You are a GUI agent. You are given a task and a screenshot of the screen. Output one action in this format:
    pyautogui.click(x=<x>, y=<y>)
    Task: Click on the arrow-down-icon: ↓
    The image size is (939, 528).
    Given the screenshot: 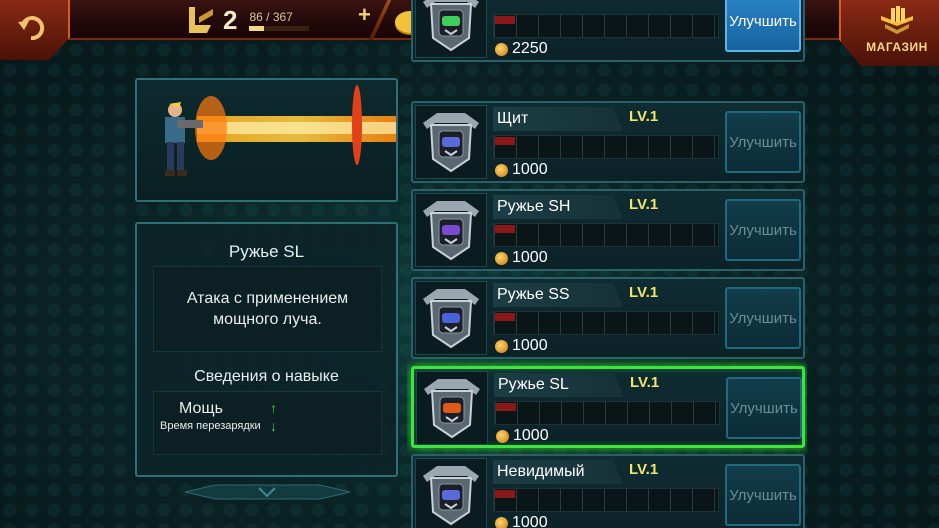 What is the action you would take?
    pyautogui.click(x=273, y=426)
    